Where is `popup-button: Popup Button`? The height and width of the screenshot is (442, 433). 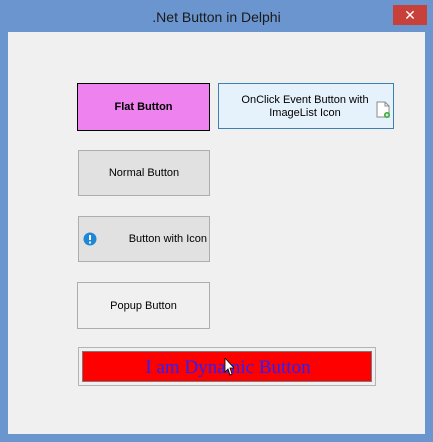 popup-button: Popup Button is located at coordinates (143, 305).